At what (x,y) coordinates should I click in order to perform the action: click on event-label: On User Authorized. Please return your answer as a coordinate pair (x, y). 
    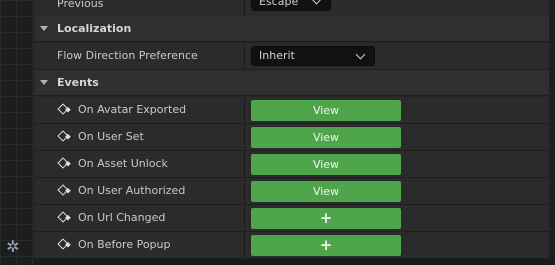
    Looking at the image, I should click on (132, 190).